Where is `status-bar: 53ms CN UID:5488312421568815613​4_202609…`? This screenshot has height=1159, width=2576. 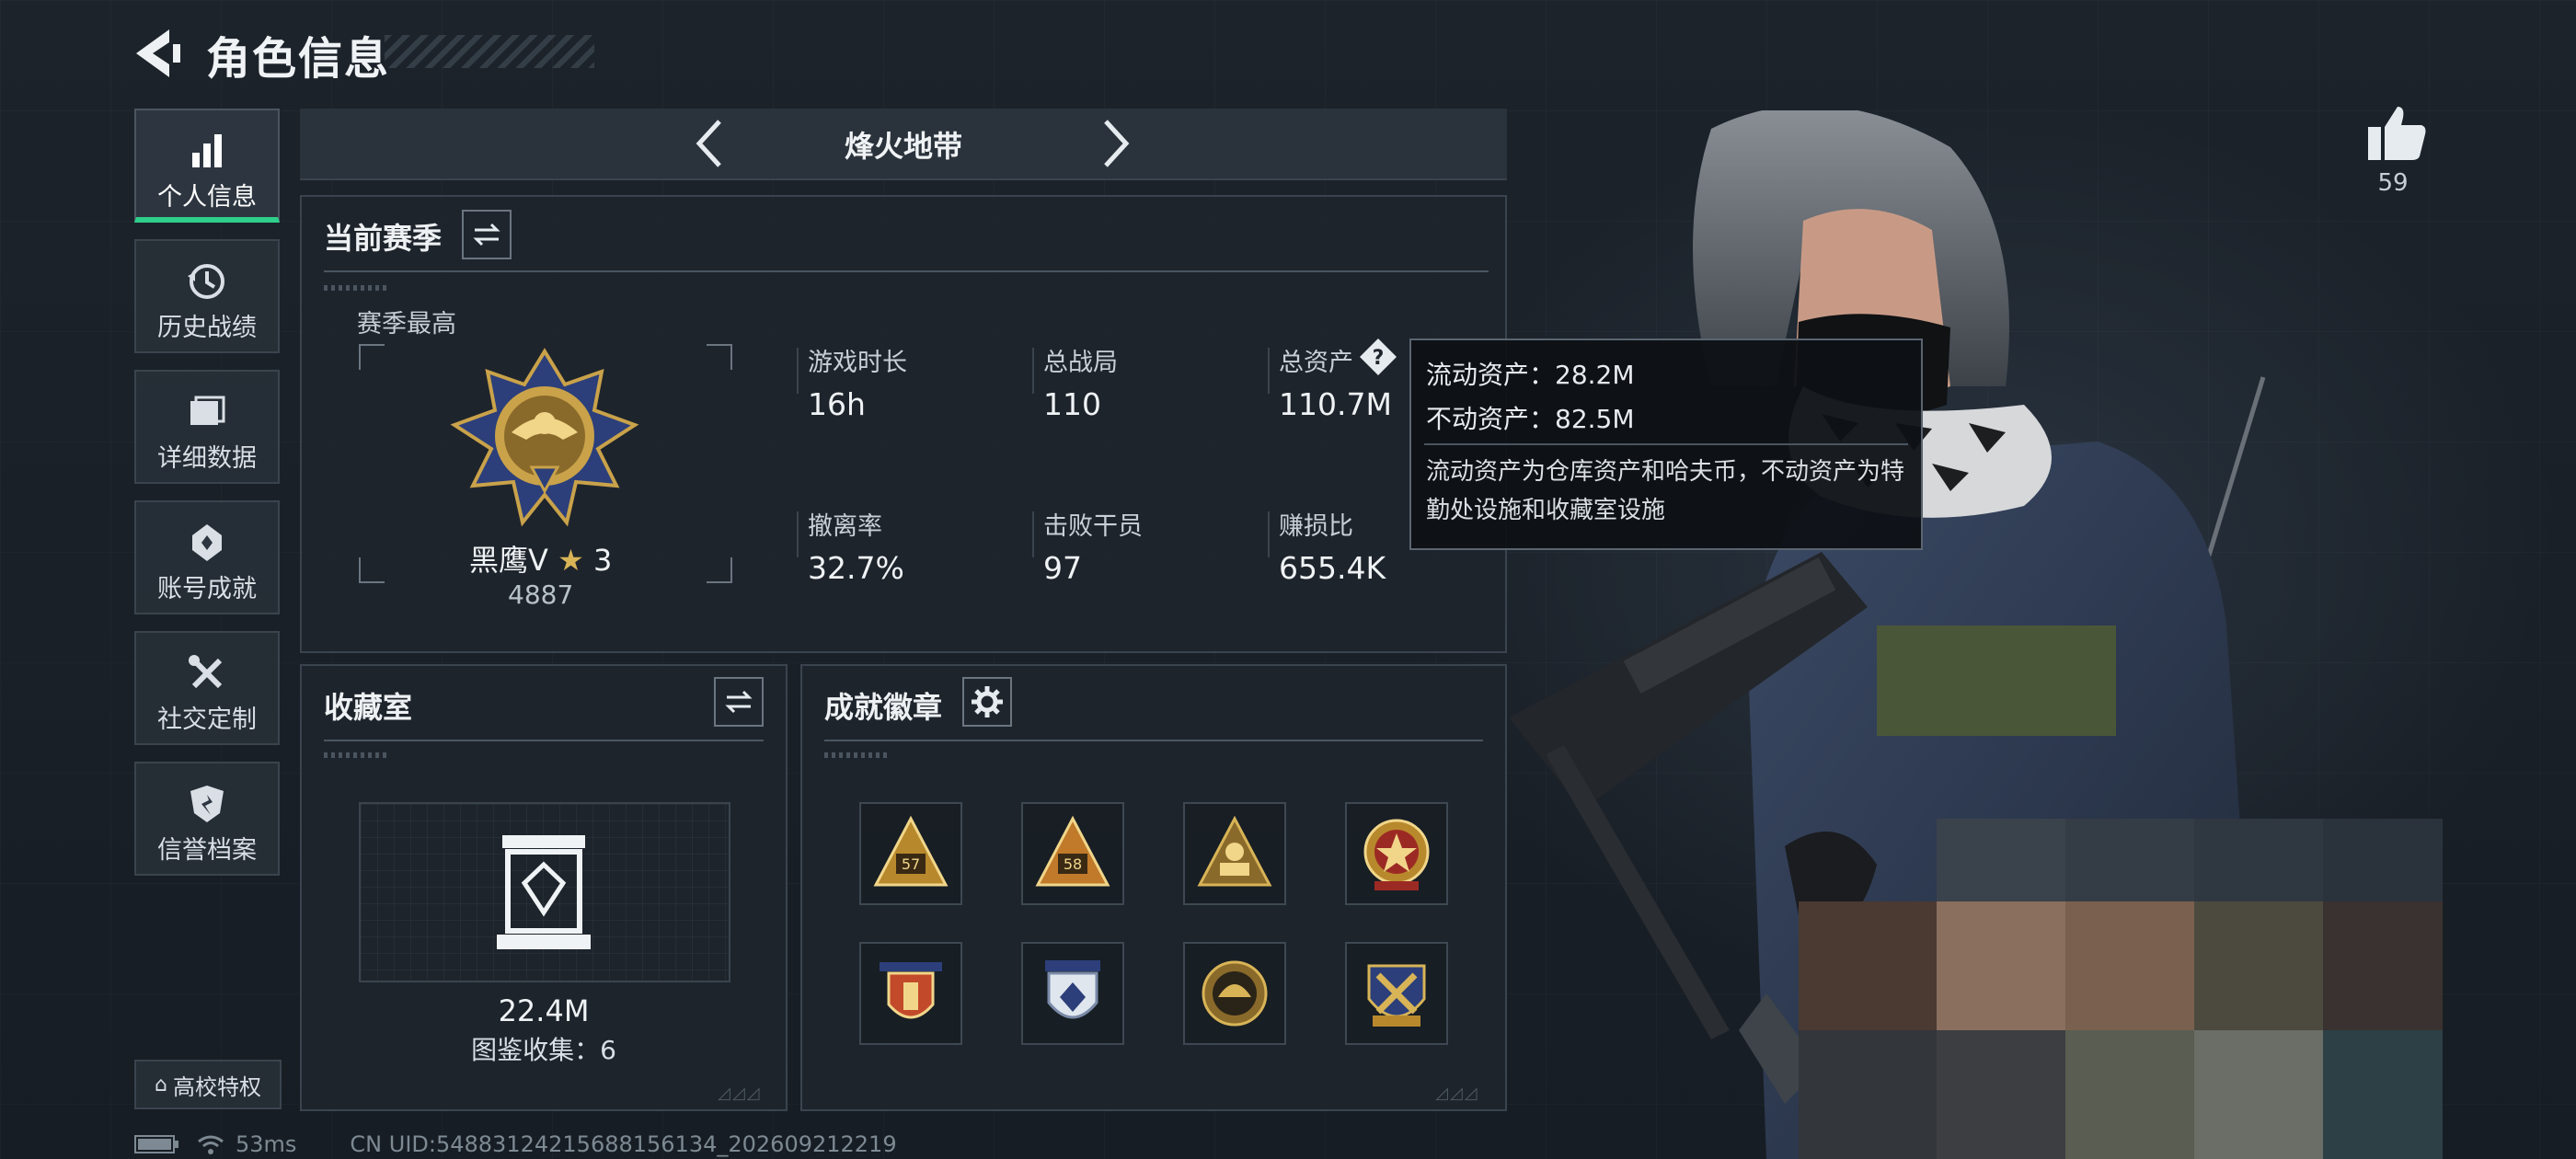
status-bar: 53ms CN UID:5488312421568815613​4_202609… is located at coordinates (515, 1144).